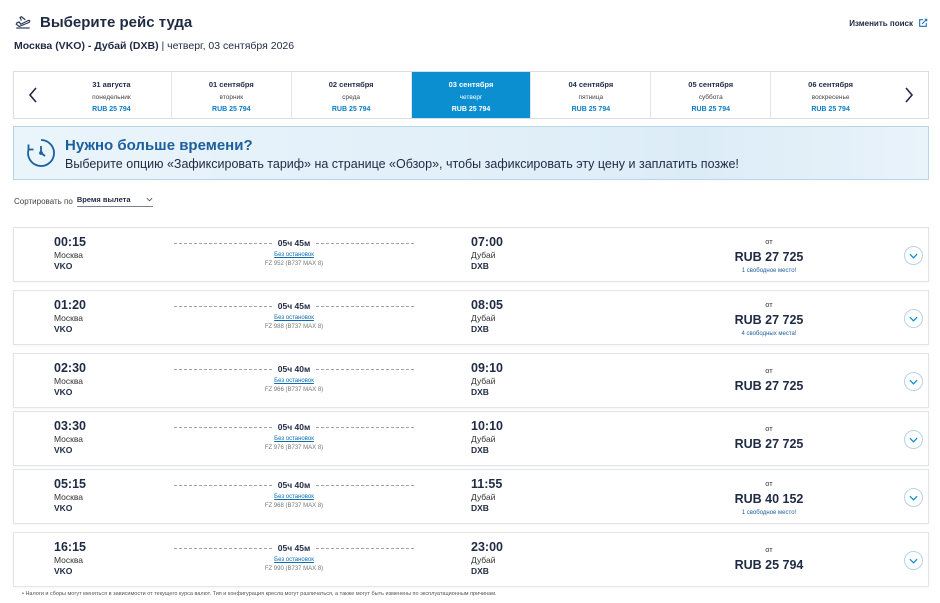  I want to click on date-cell: 01 сентября вторник RUB 25 794, so click(230, 95).